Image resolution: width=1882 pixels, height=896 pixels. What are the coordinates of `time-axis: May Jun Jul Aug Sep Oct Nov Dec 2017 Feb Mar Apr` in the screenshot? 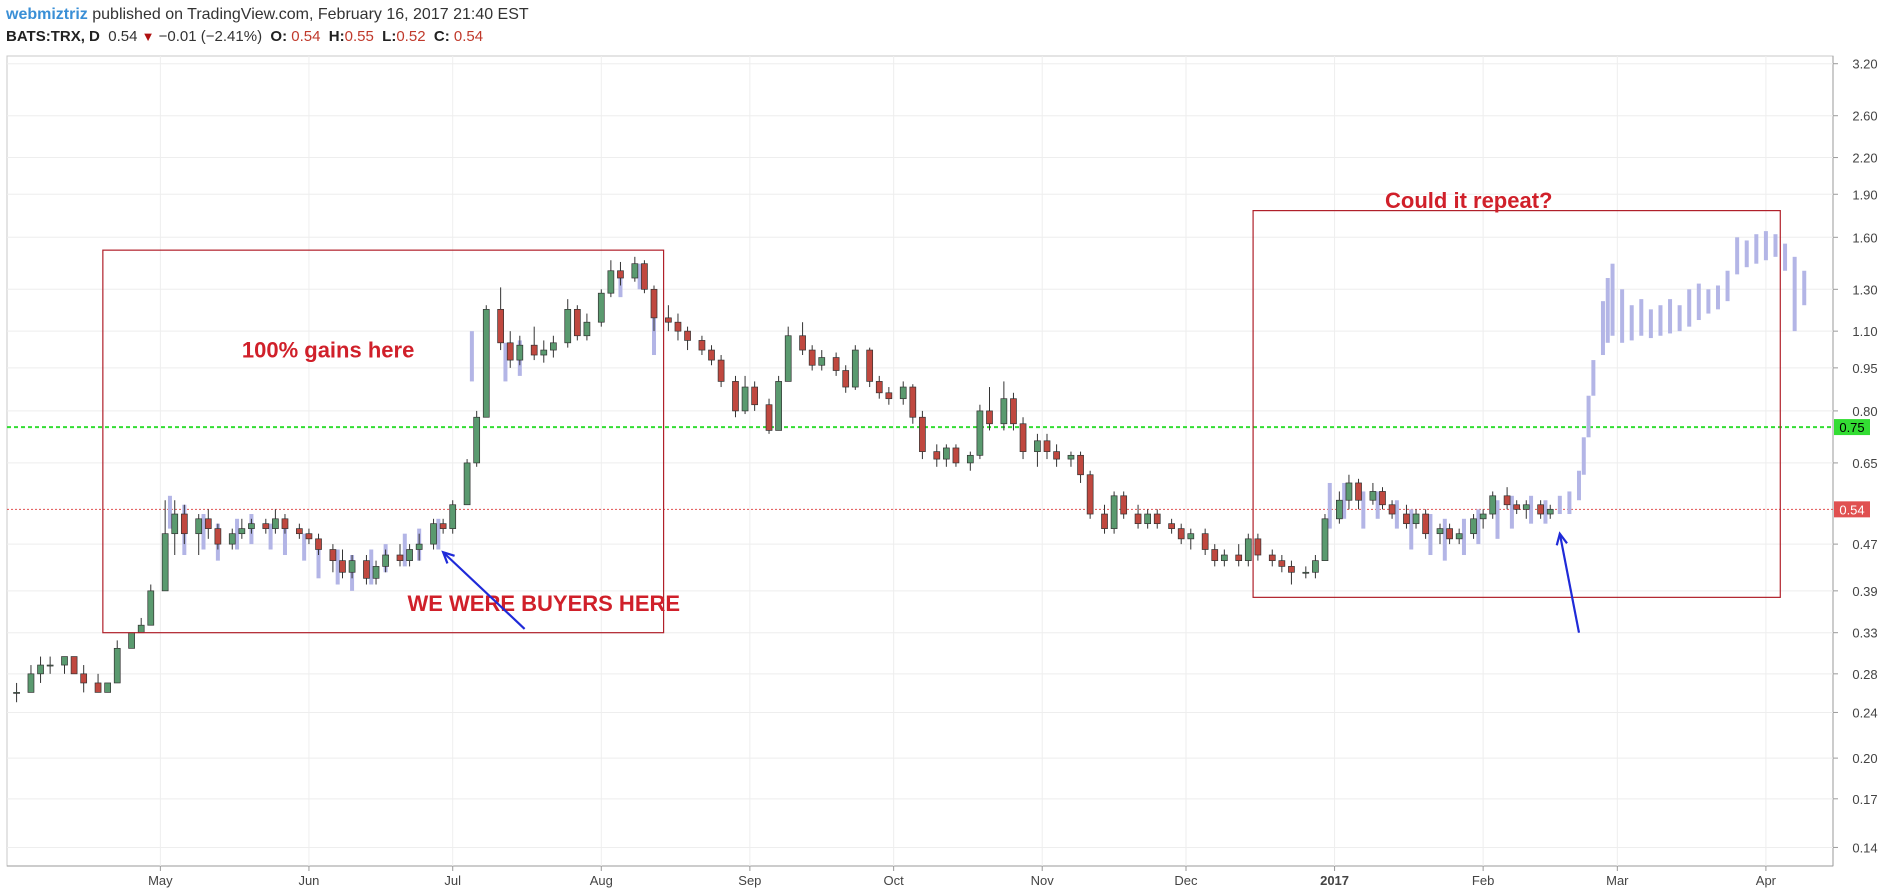 It's located at (962, 877).